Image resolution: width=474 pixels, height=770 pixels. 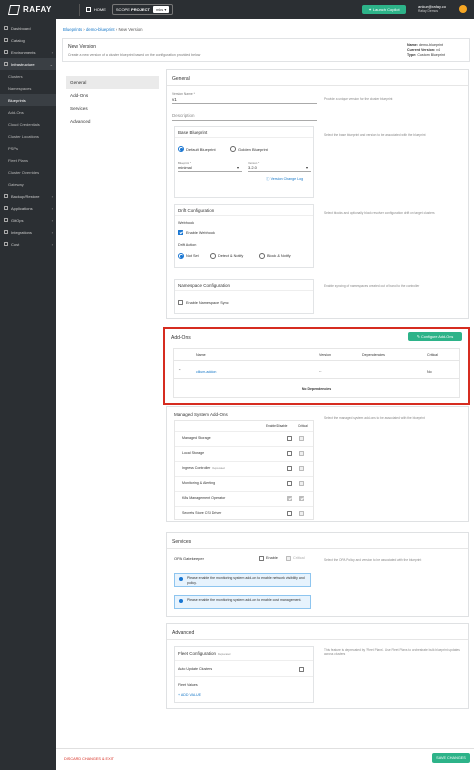 I want to click on rafay-logo: RAFAY, so click(x=29, y=9).